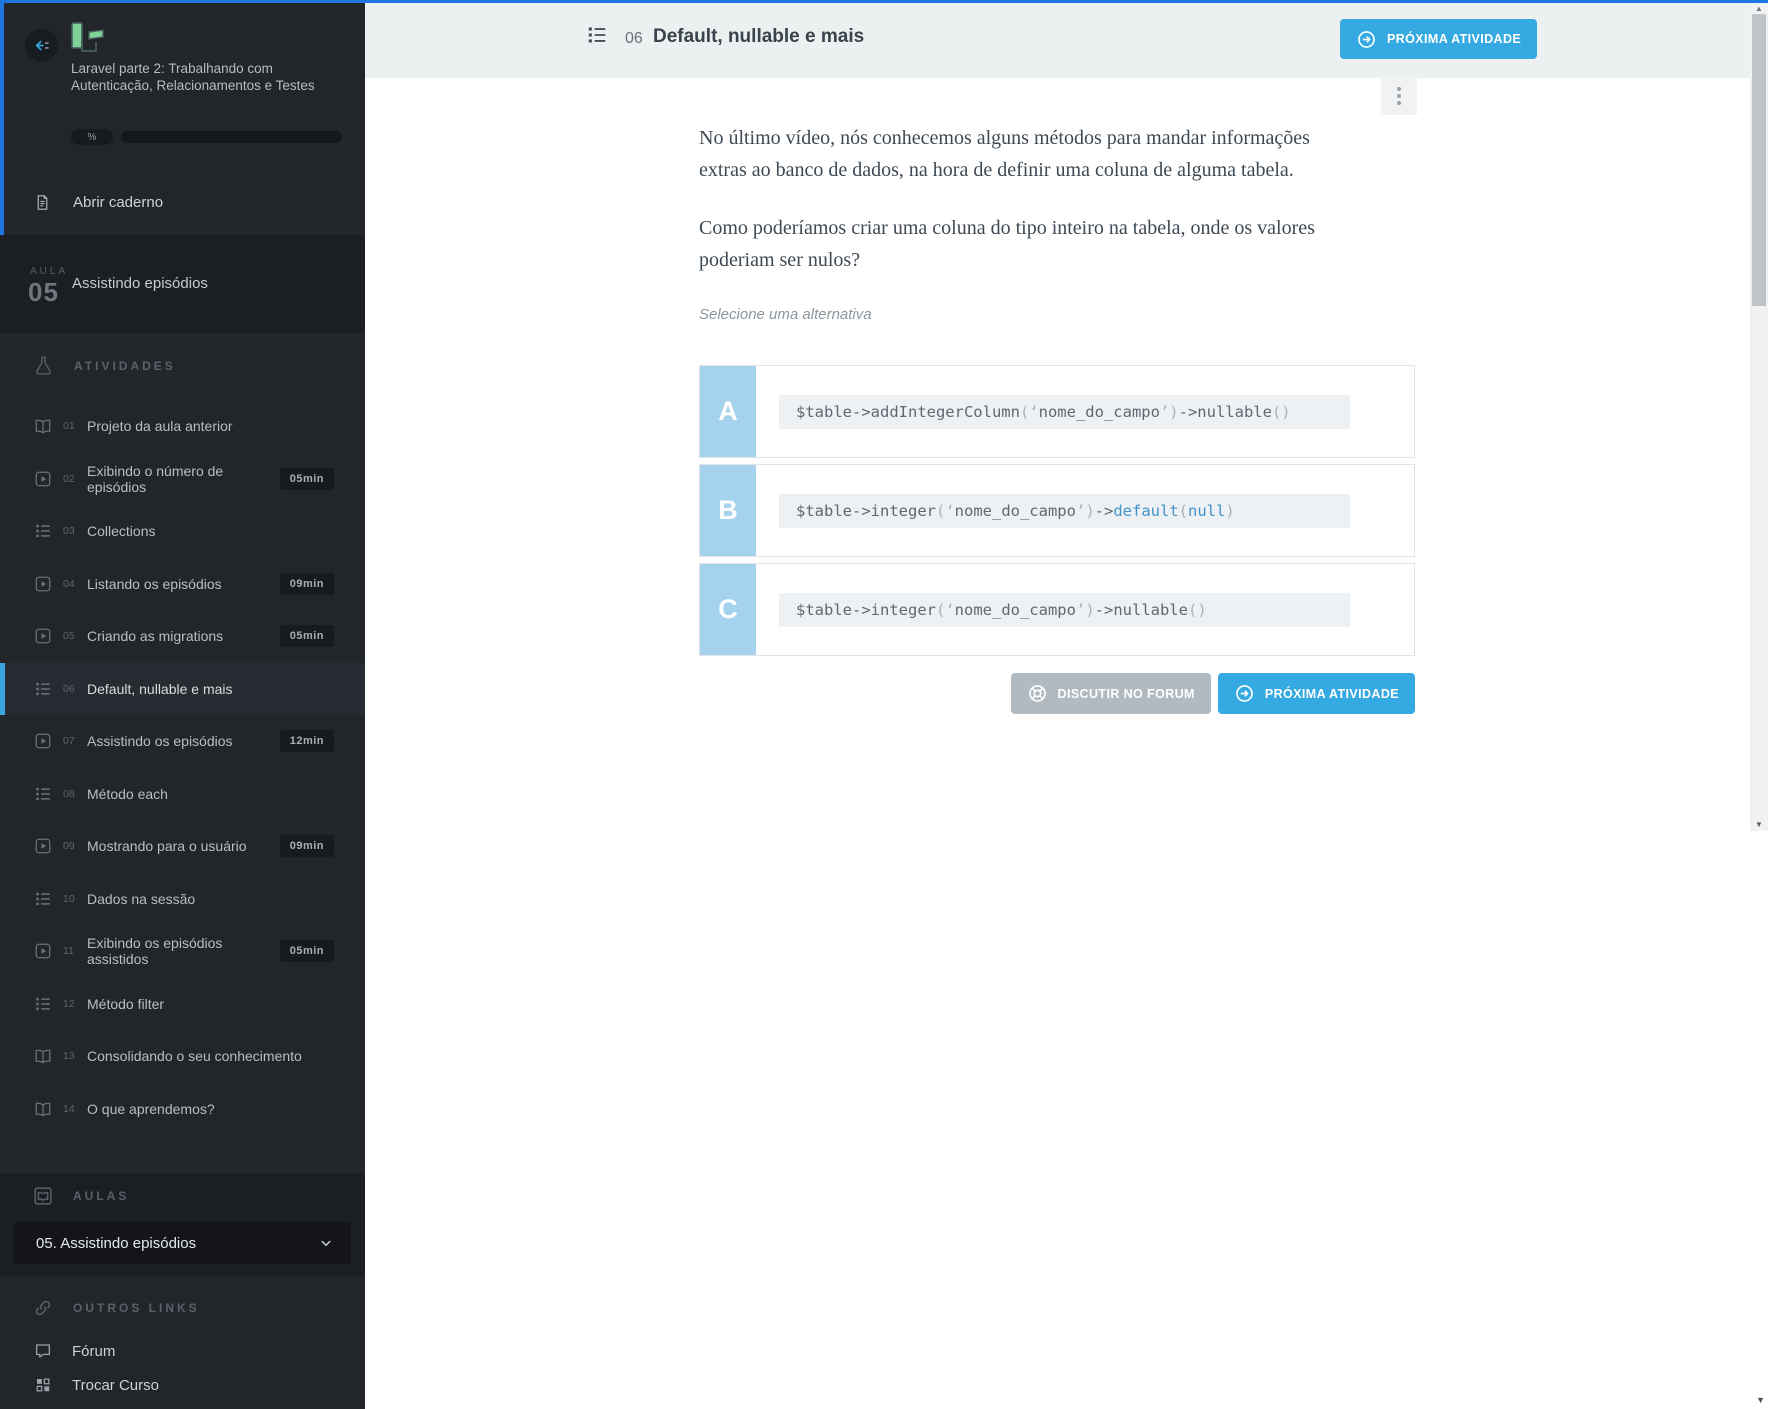 This screenshot has height=1409, width=1768. What do you see at coordinates (2, 117) in the screenshot?
I see `sidebar-accent-strip` at bounding box center [2, 117].